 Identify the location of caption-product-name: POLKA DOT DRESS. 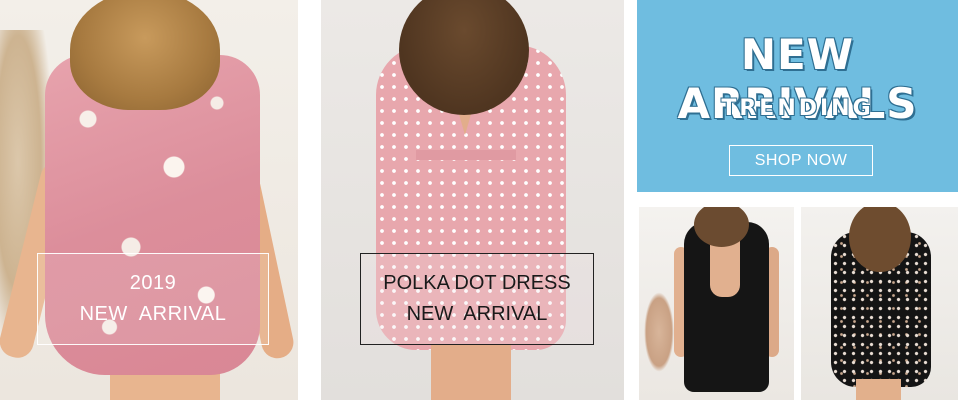
(477, 283).